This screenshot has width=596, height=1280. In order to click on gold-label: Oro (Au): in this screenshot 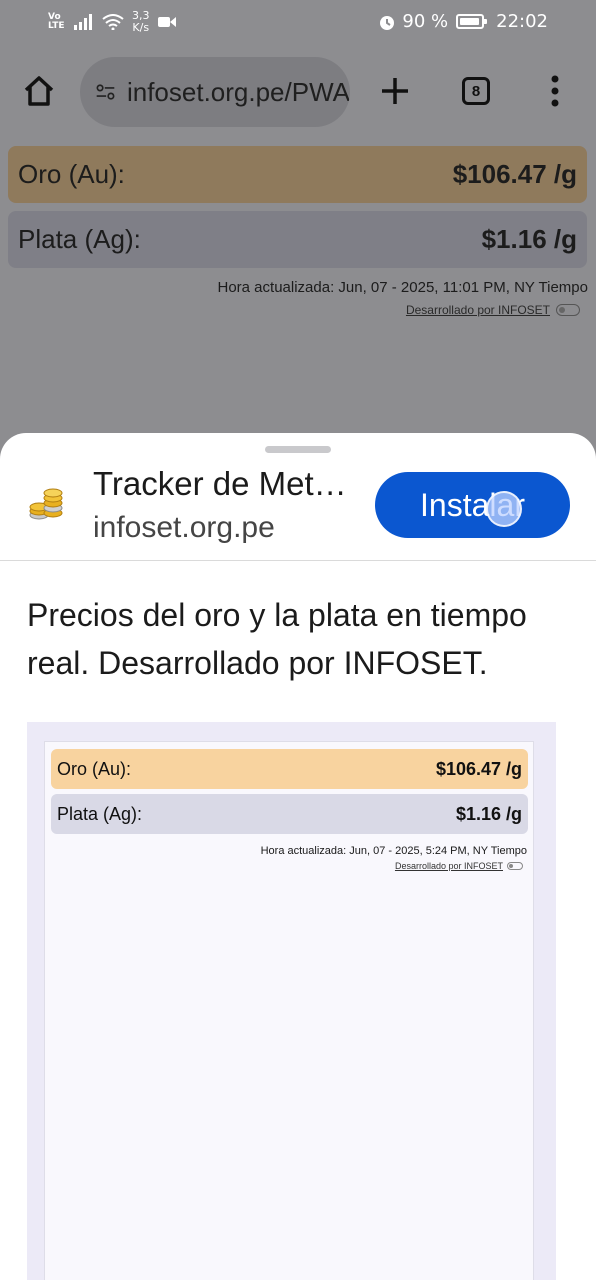, I will do `click(71, 174)`.